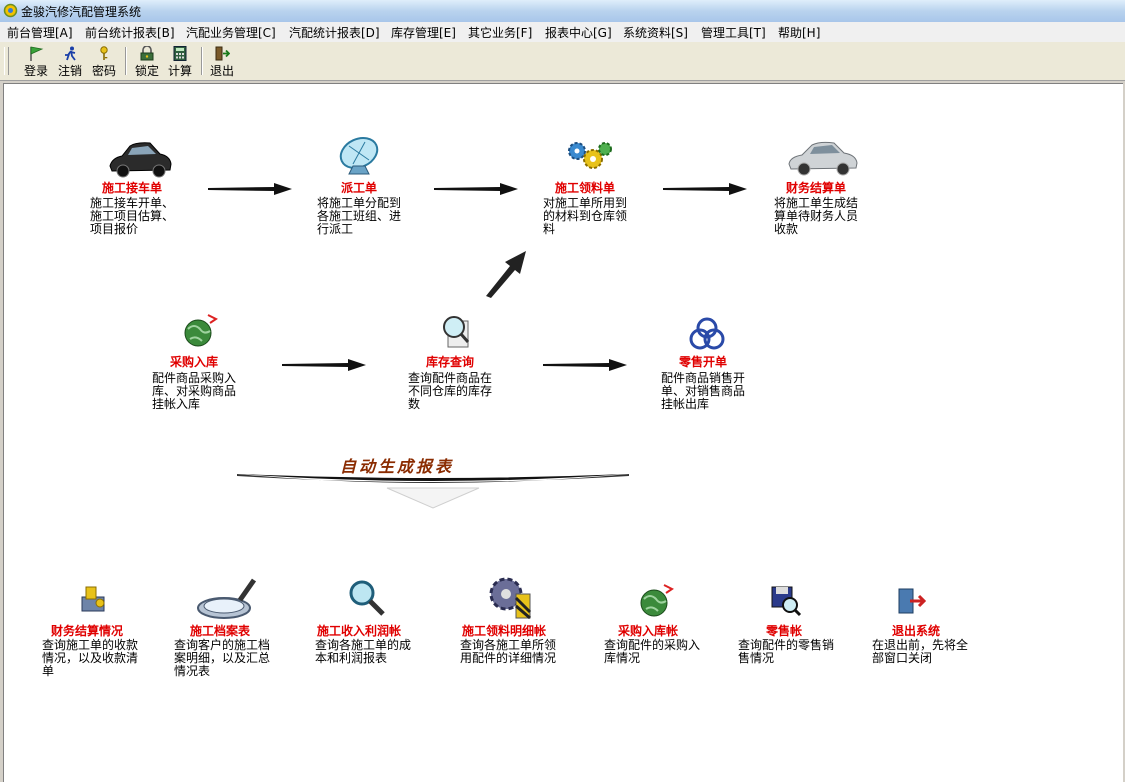 The height and width of the screenshot is (782, 1125). I want to click on menu-other-business: 其它业务[F], so click(500, 32).